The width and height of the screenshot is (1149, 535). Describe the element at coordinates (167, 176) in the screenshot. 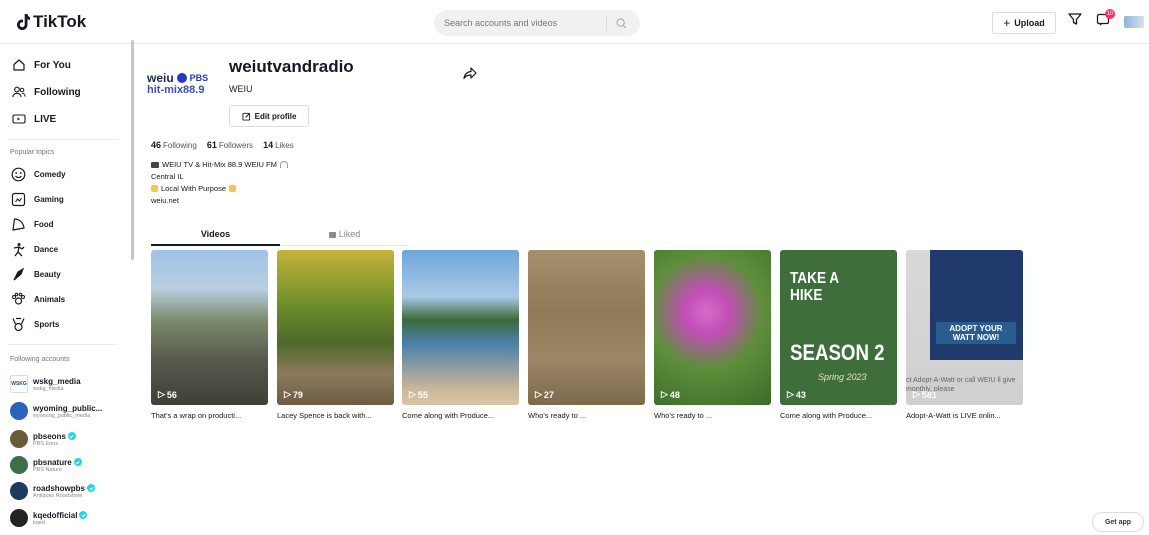

I see `bio-text: Central IL` at that location.